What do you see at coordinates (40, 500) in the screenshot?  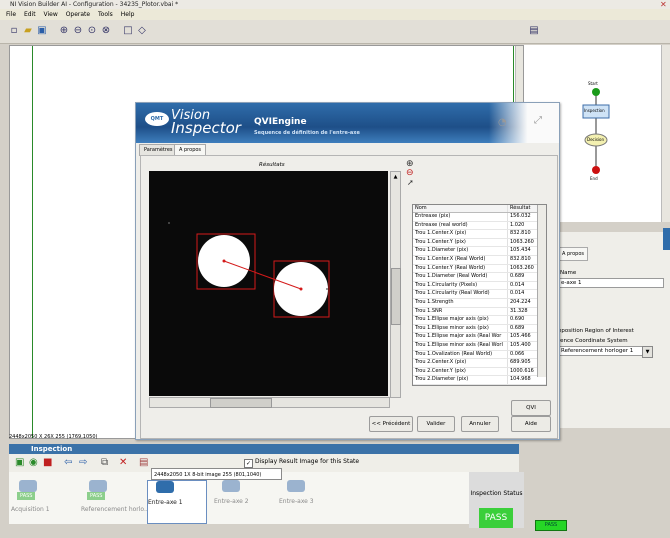 I see `state-card-acquisition: PASS Acquisition 1` at bounding box center [40, 500].